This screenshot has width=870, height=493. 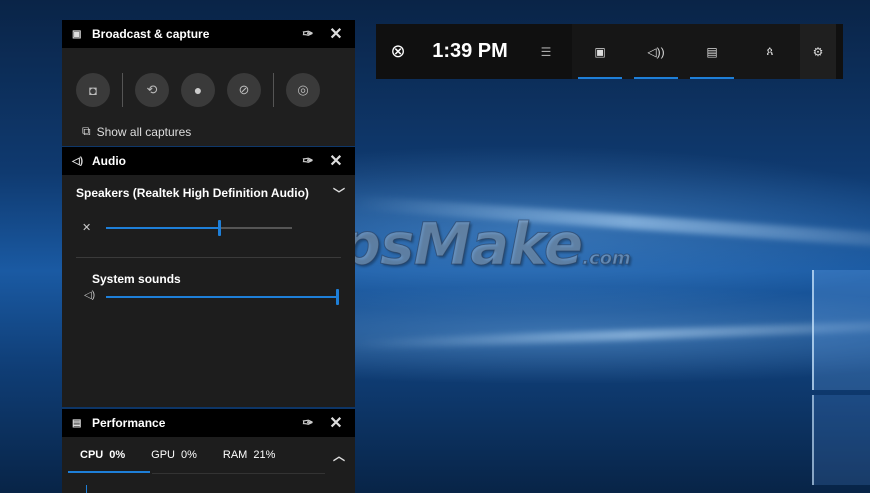 What do you see at coordinates (546, 51) in the screenshot?
I see `widget-menu-icon: ☰` at bounding box center [546, 51].